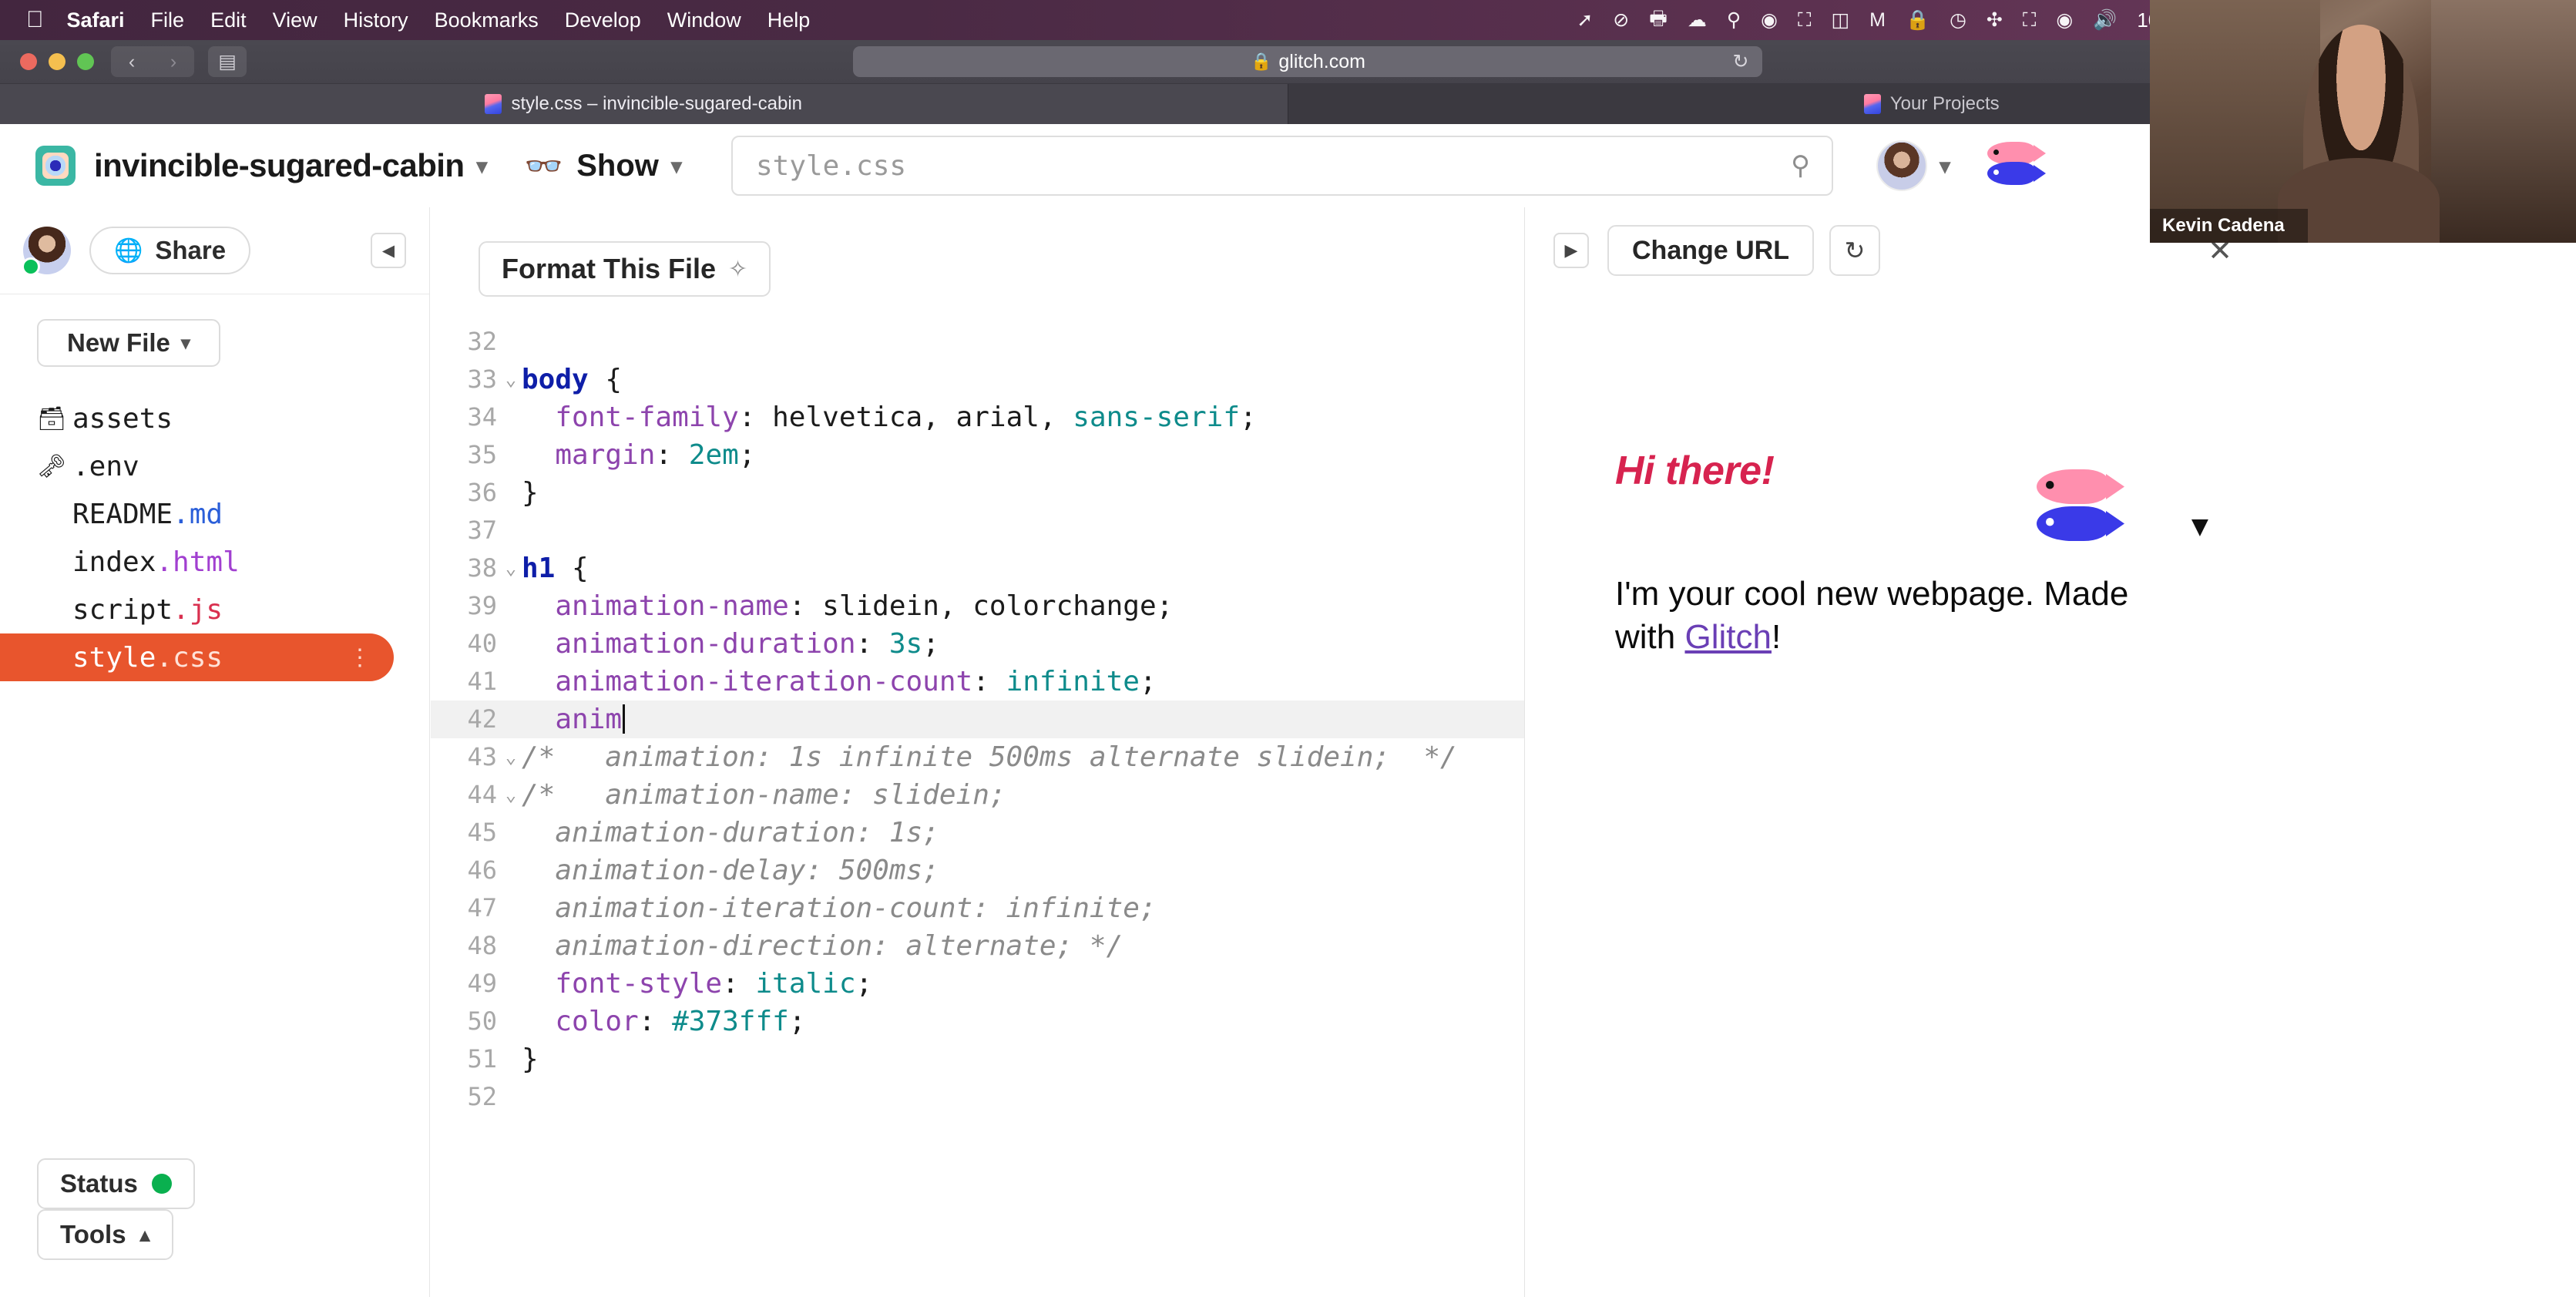  What do you see at coordinates (1734, 20) in the screenshot?
I see `location-icon: ⚲` at bounding box center [1734, 20].